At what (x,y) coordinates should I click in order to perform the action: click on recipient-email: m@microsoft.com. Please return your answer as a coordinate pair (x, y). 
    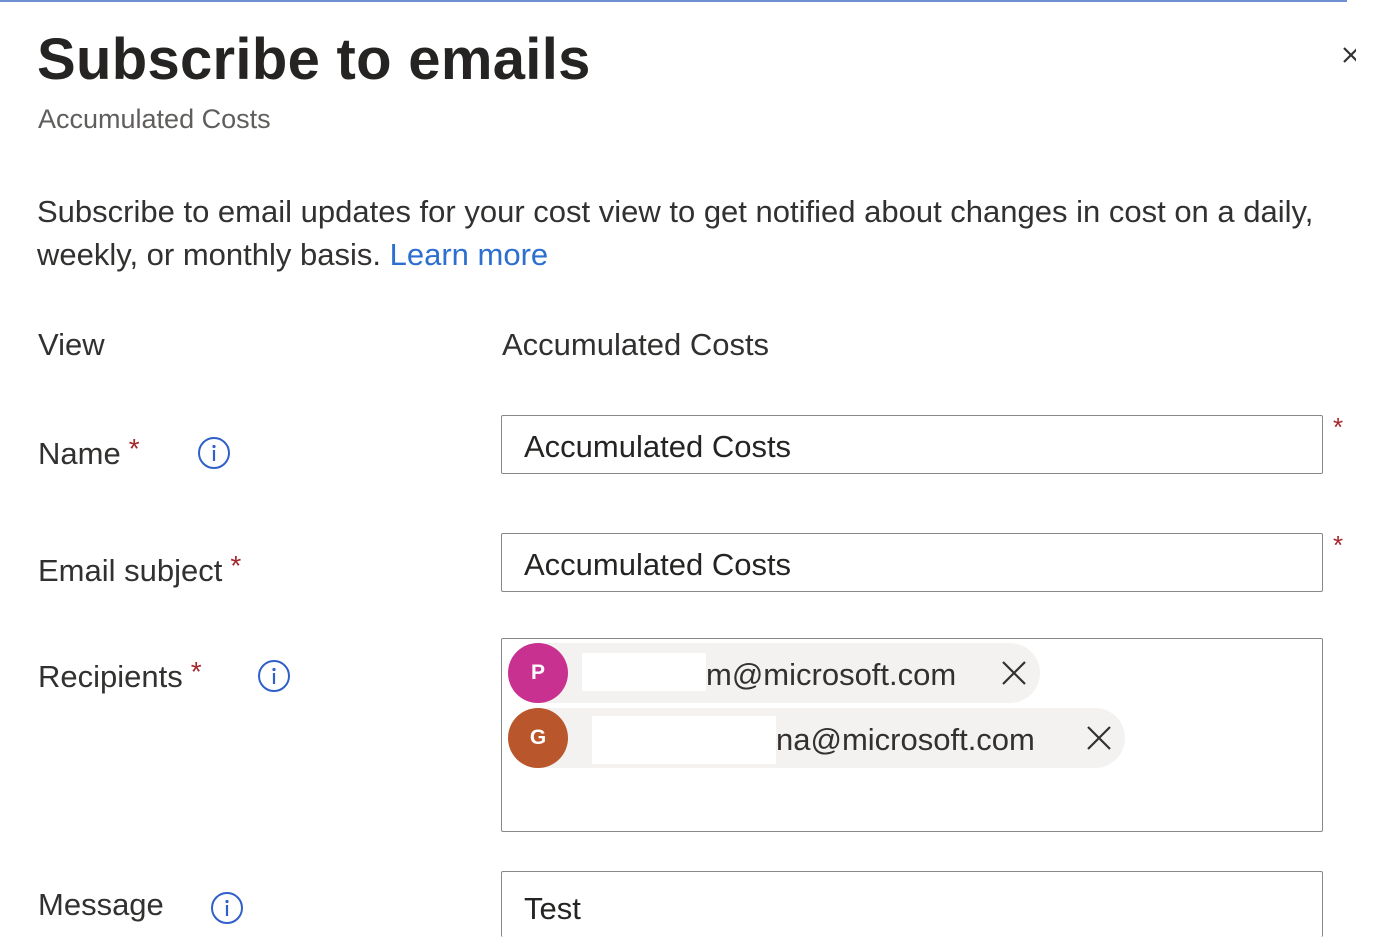
    Looking at the image, I should click on (831, 674).